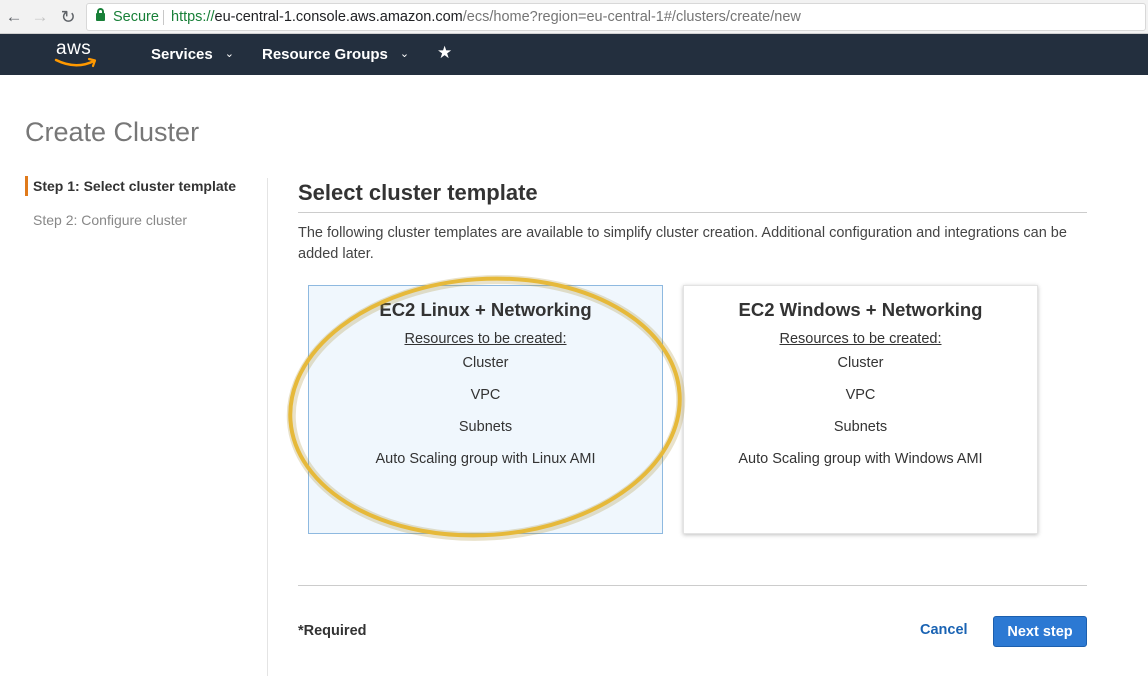 This screenshot has width=1148, height=676. I want to click on url-separator, so click(163, 17).